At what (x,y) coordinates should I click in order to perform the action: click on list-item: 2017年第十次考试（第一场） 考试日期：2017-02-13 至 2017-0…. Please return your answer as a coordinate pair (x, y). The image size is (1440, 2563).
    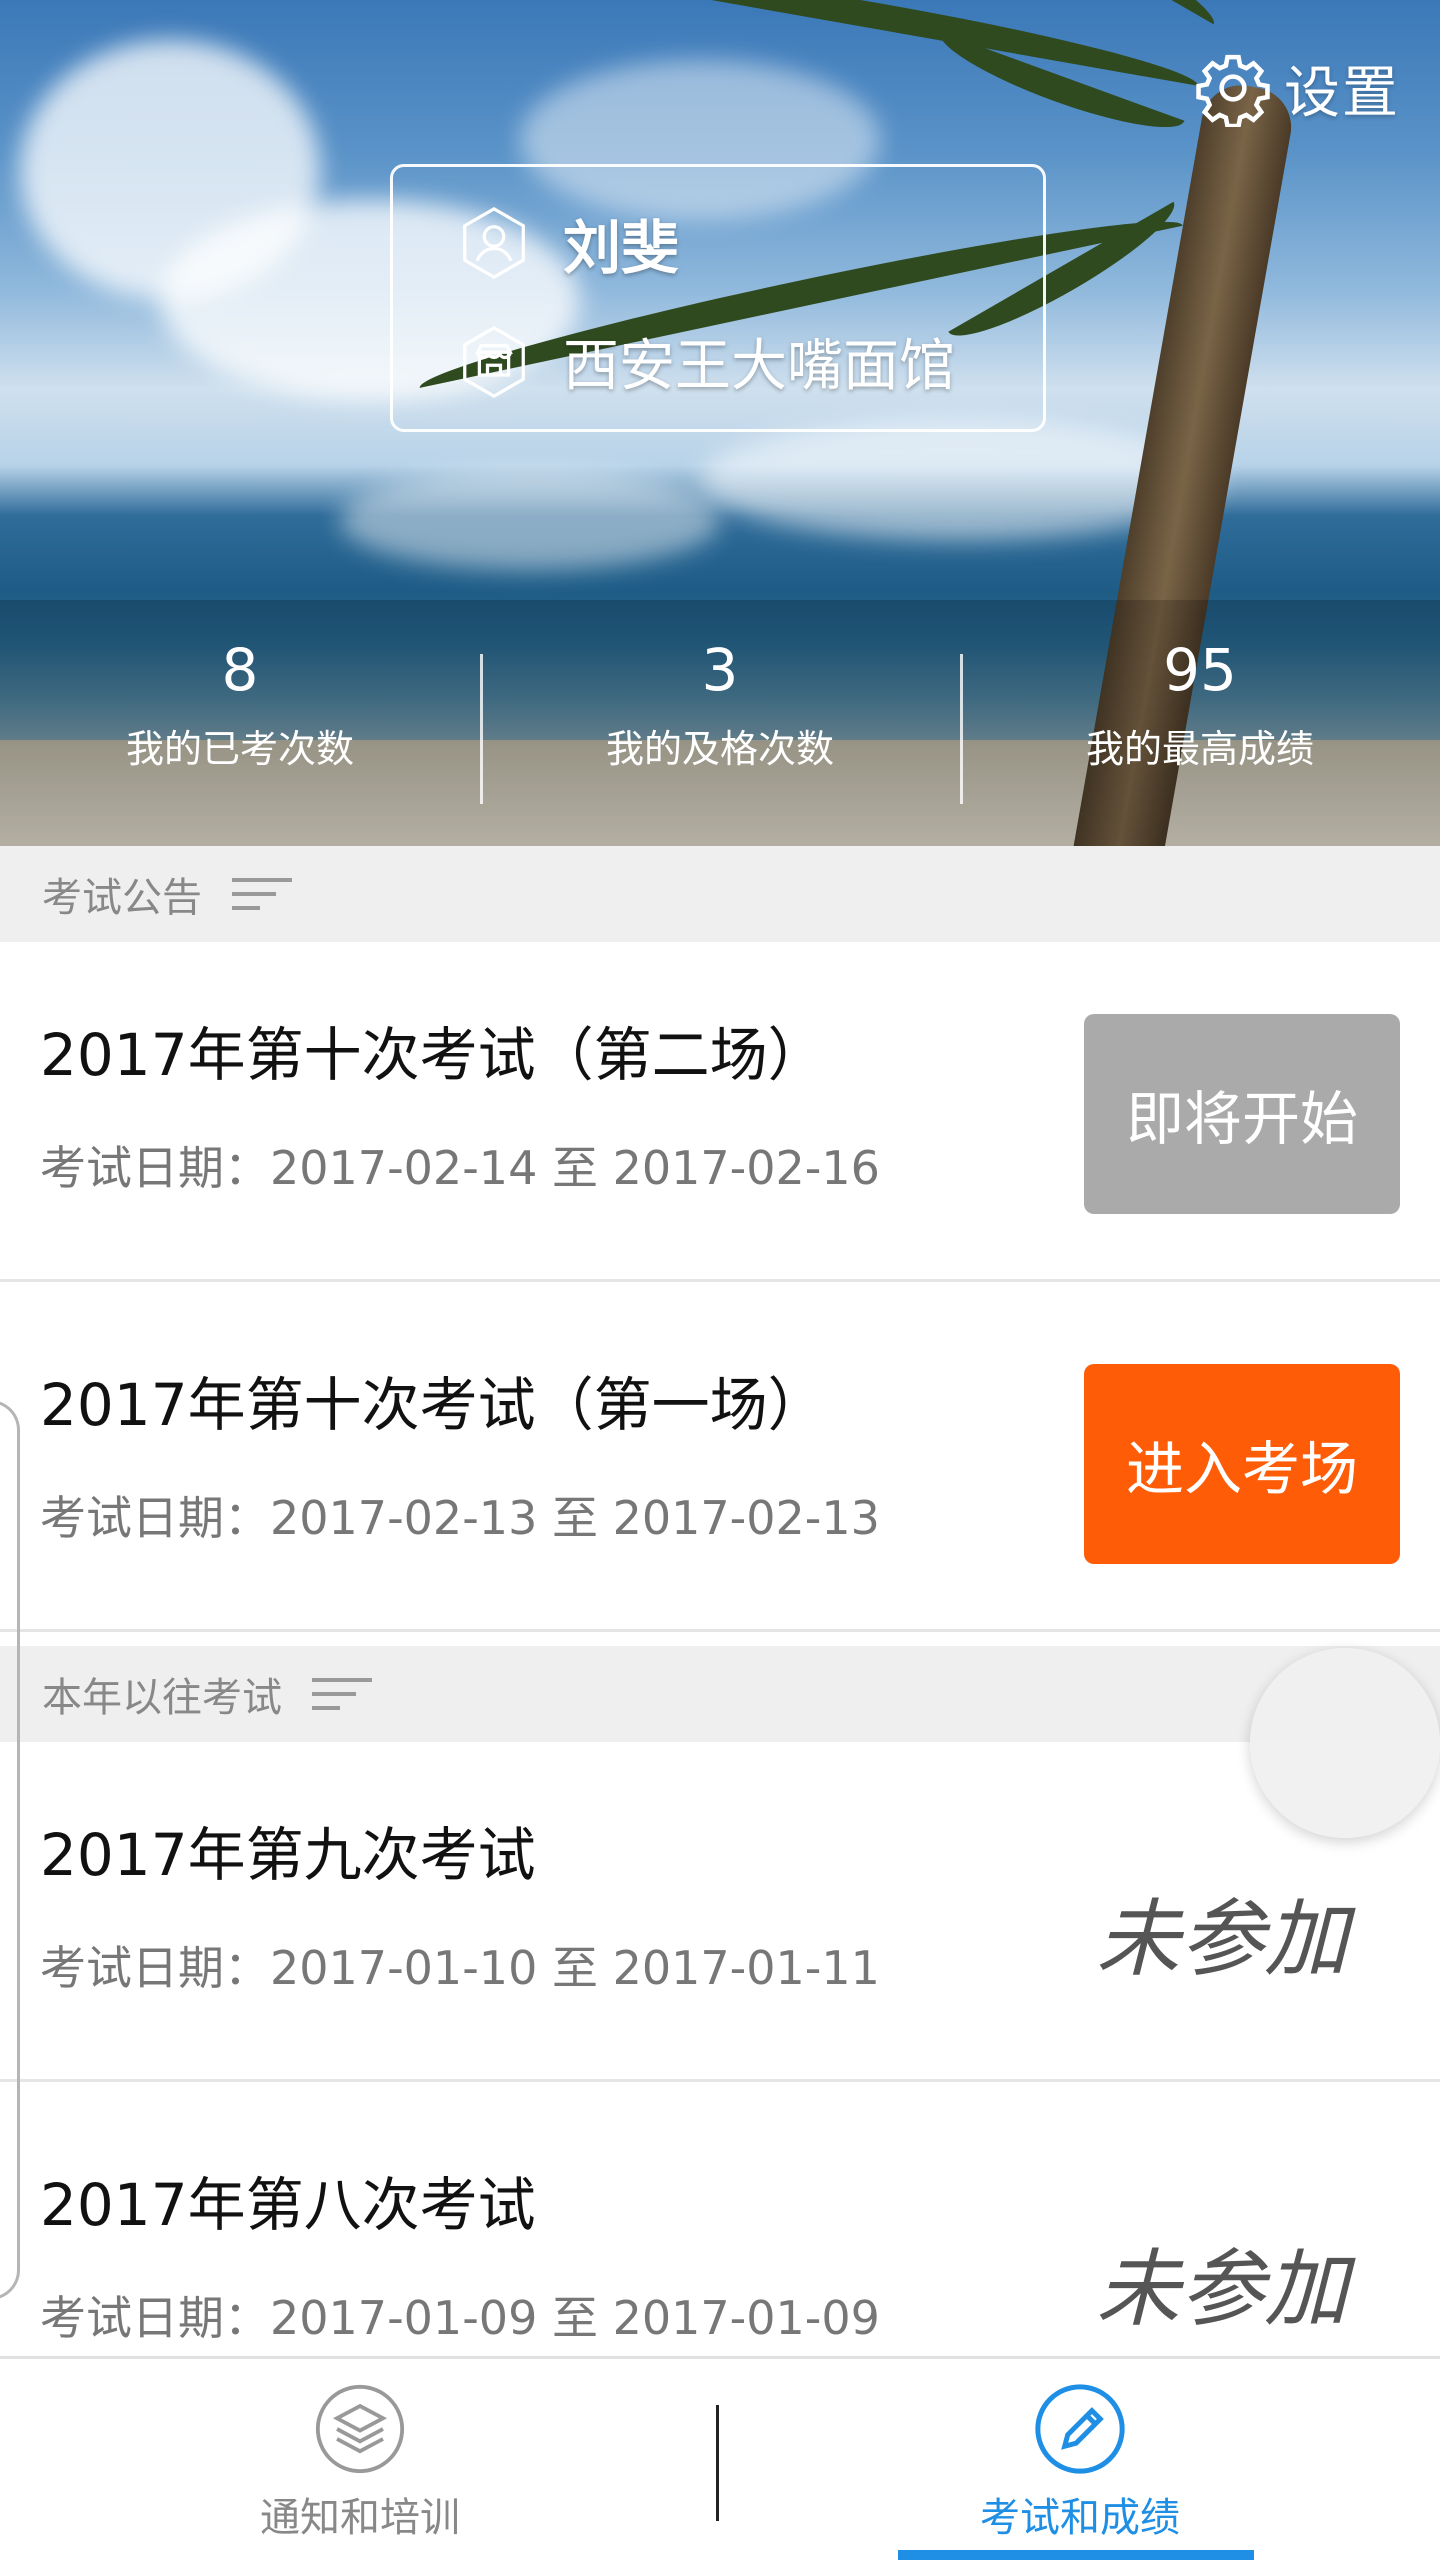
    Looking at the image, I should click on (720, 1462).